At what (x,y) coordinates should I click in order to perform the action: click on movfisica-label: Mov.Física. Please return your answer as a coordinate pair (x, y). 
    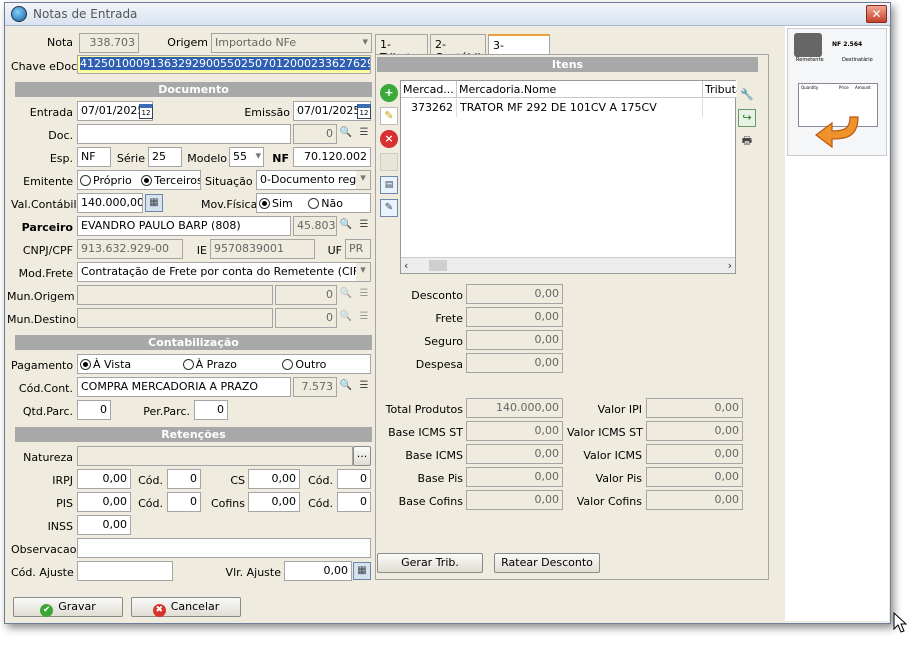
    Looking at the image, I should click on (229, 204).